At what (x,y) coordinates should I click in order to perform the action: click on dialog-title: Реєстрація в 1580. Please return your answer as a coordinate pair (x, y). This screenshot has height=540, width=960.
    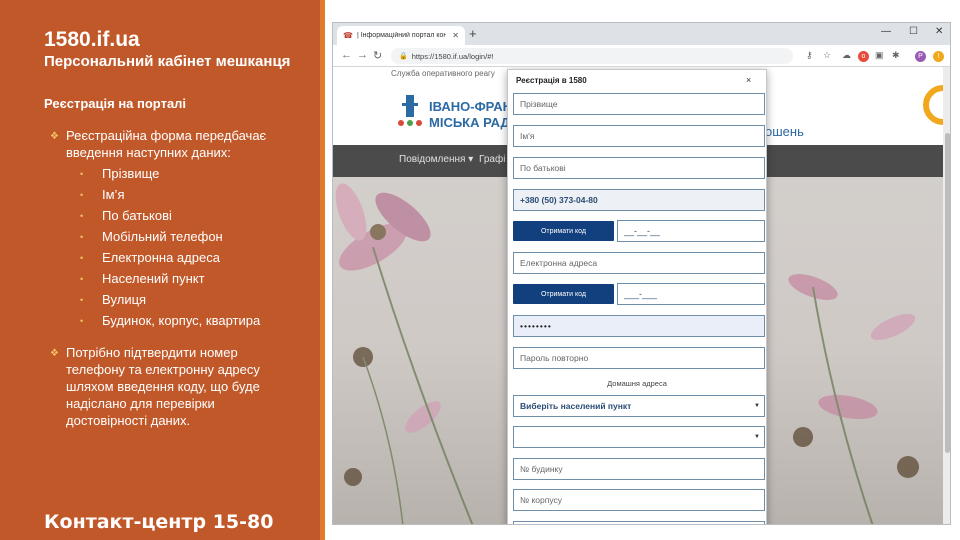
    Looking at the image, I should click on (551, 80).